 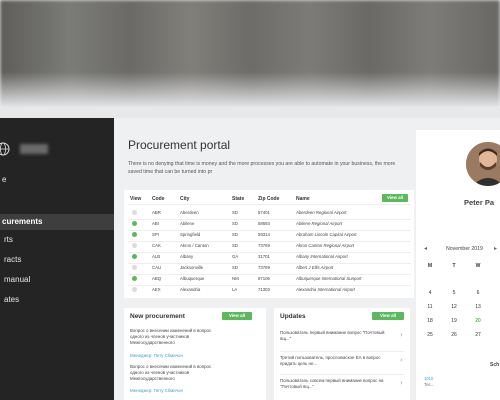 I want to click on calendar-prev-icon: ◂, so click(x=425, y=248).